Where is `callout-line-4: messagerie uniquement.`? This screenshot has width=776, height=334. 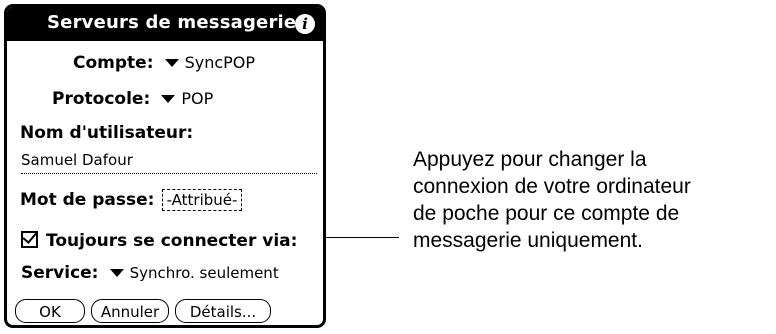 callout-line-4: messagerie uniquement. is located at coordinates (528, 240).